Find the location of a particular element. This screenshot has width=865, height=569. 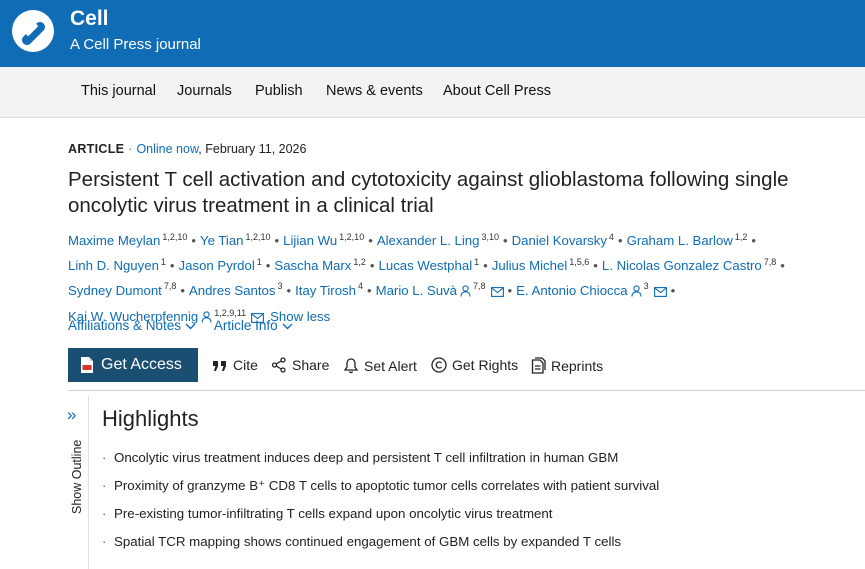

toolbar-divider is located at coordinates (466, 390).